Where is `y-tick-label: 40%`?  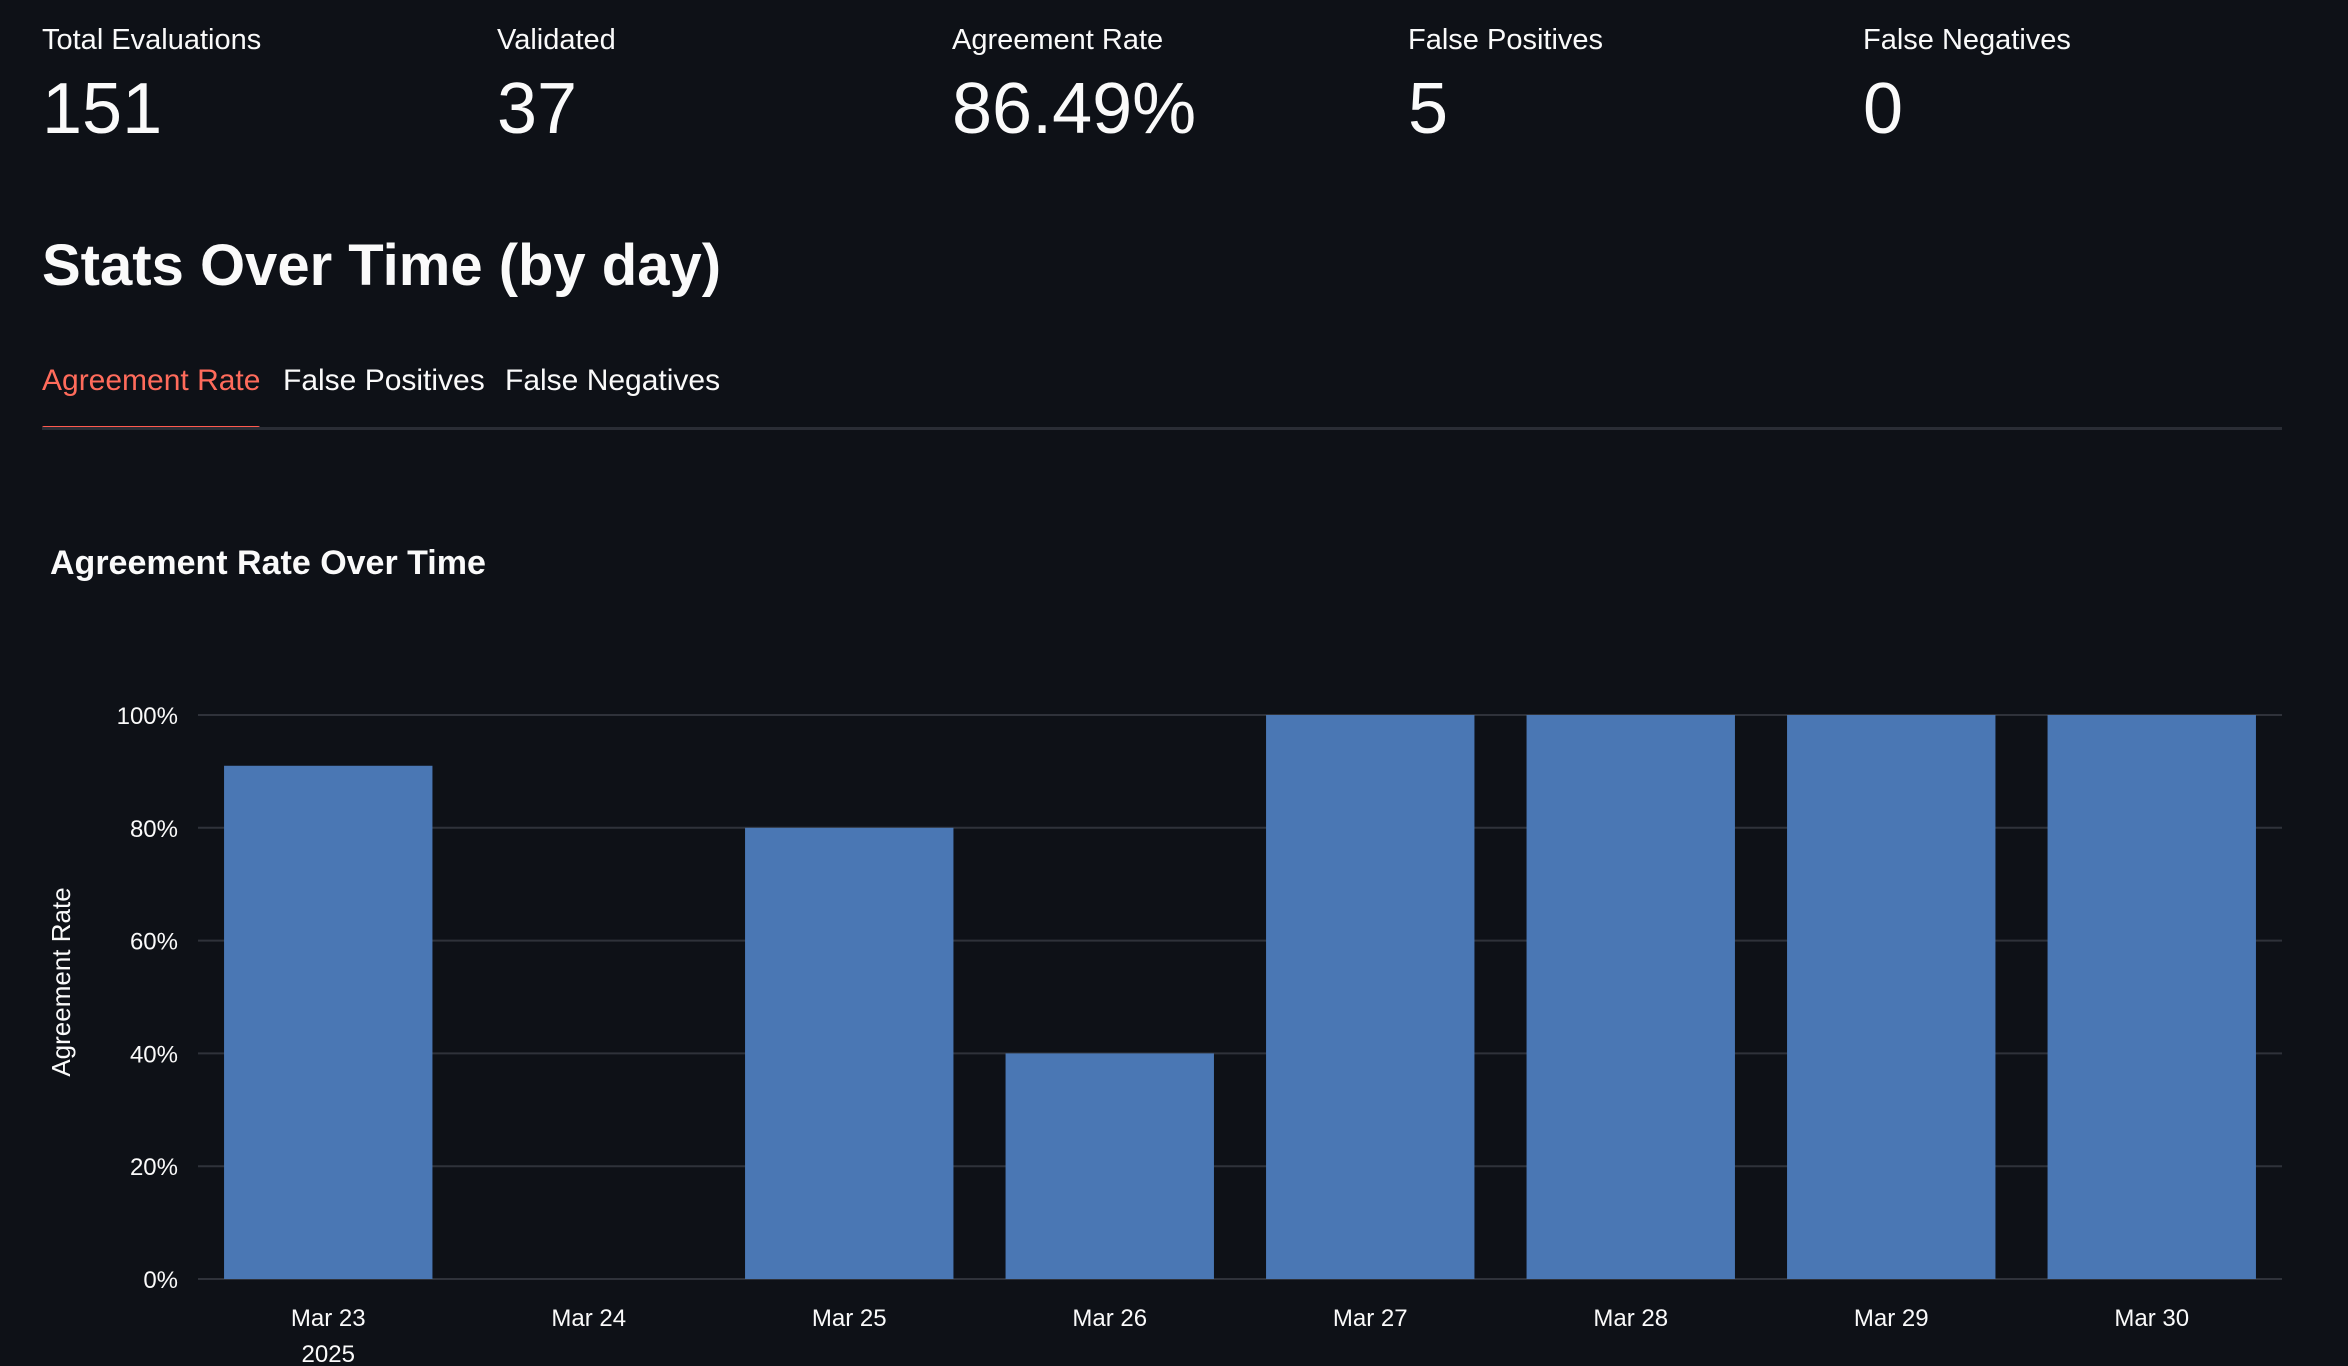
y-tick-label: 40% is located at coordinates (154, 1054).